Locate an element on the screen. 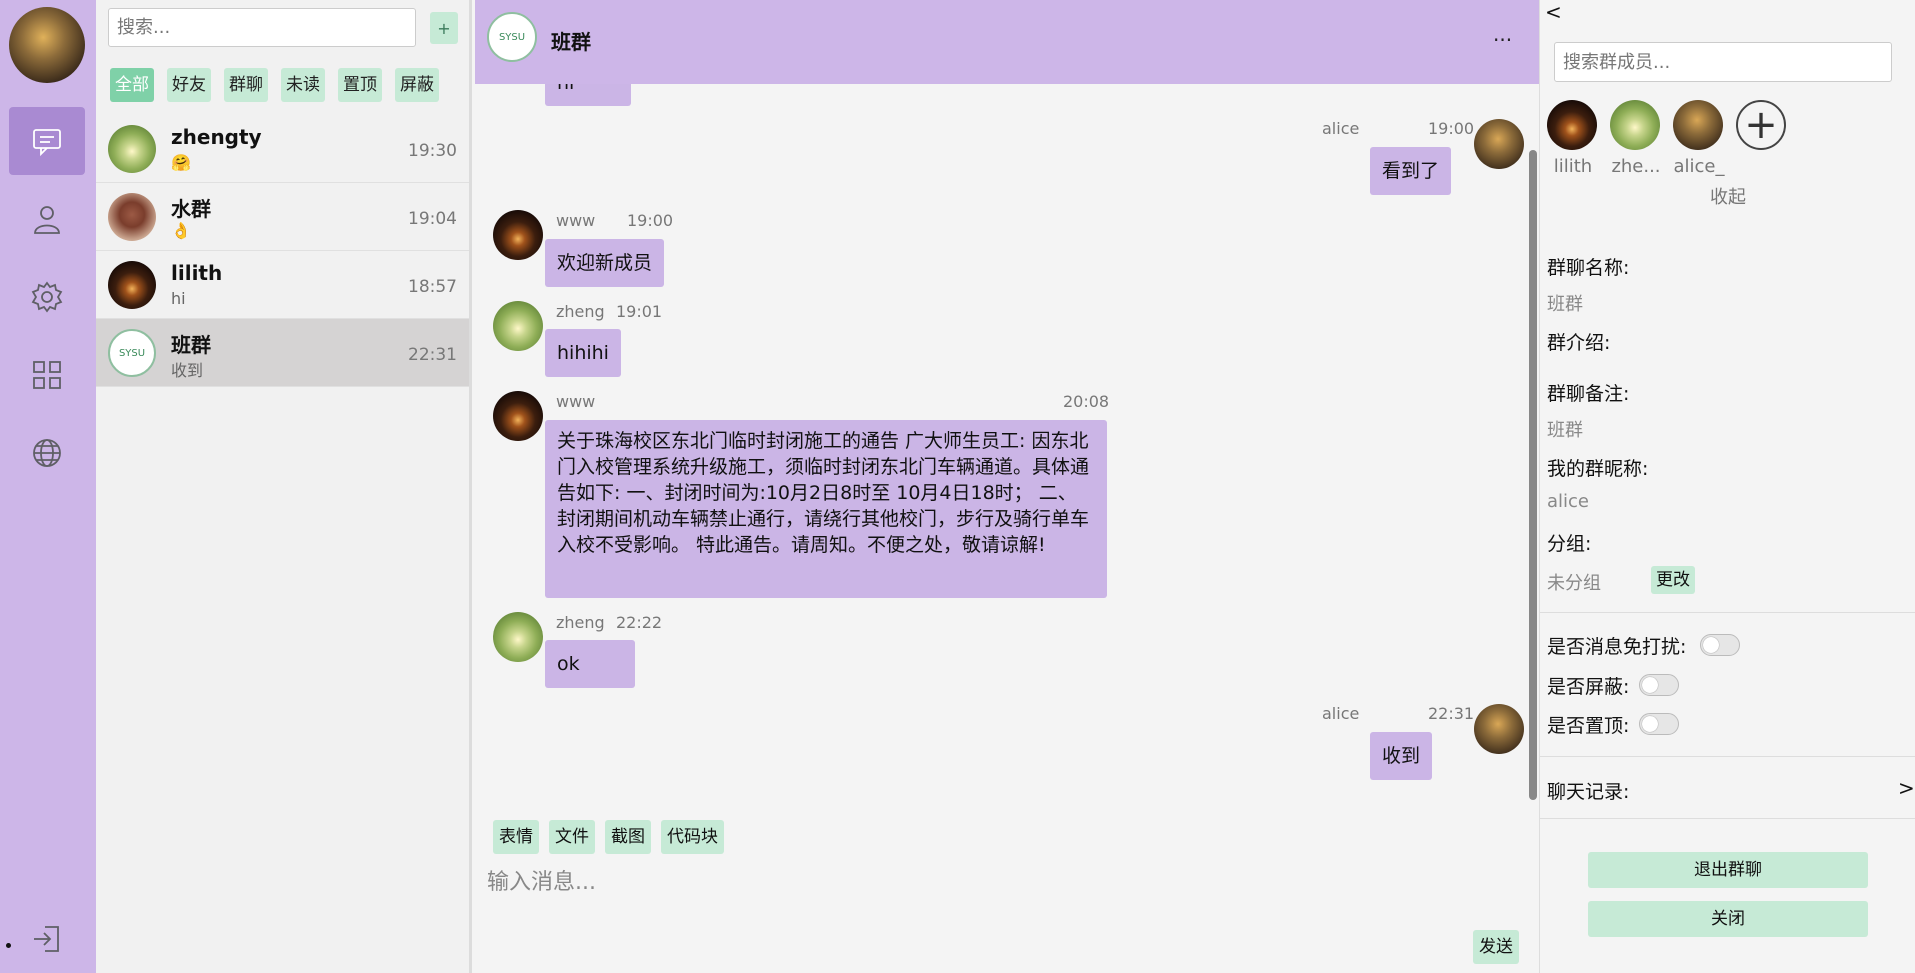 The width and height of the screenshot is (1915, 973). logout-button is located at coordinates (47, 939).